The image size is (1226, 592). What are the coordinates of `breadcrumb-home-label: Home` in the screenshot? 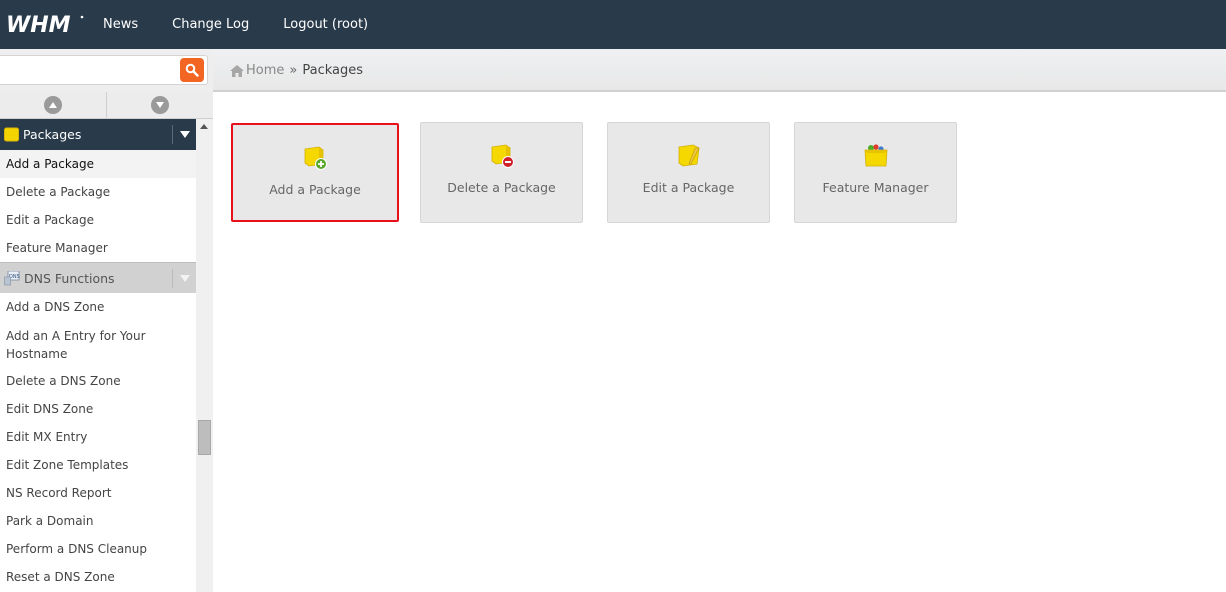 It's located at (265, 70).